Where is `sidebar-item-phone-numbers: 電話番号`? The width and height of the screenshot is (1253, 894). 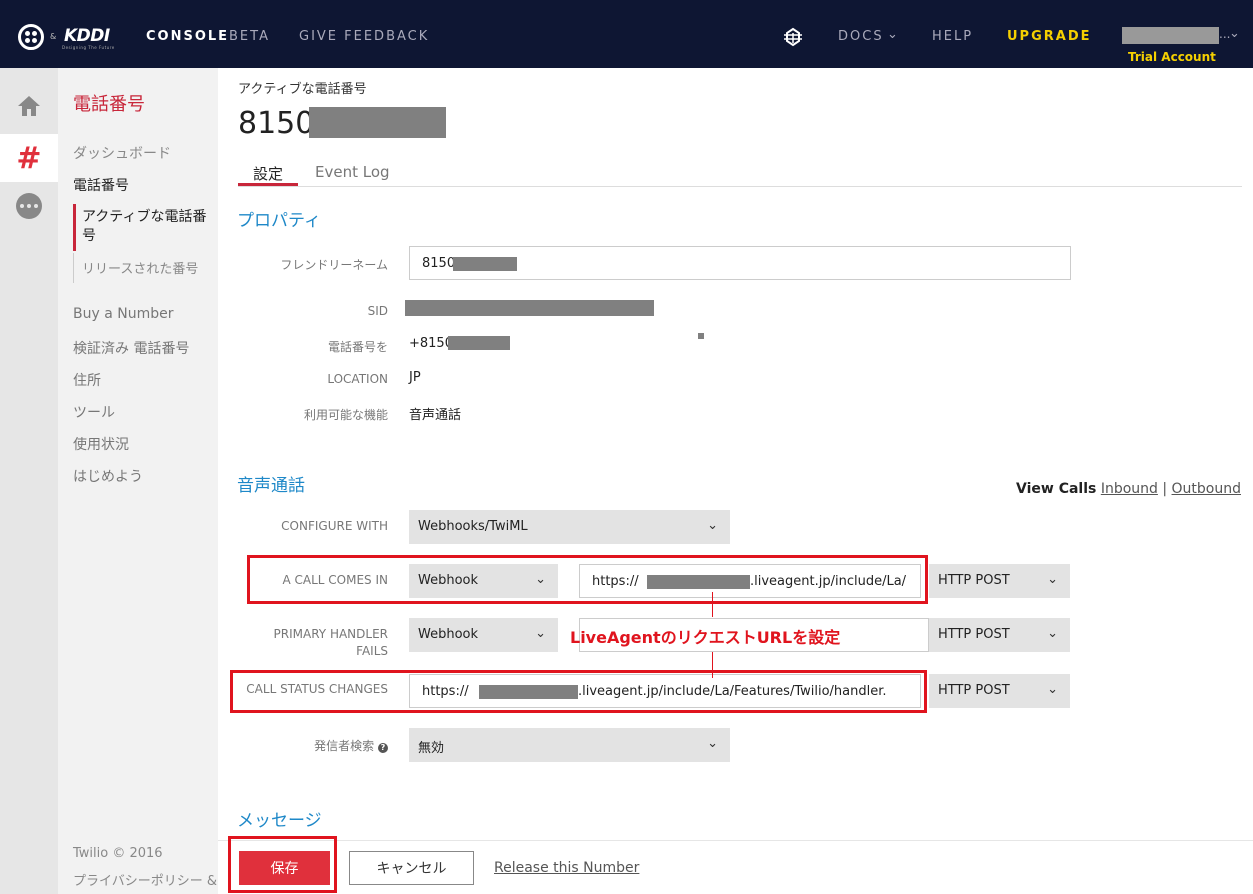 sidebar-item-phone-numbers: 電話番号 is located at coordinates (101, 185).